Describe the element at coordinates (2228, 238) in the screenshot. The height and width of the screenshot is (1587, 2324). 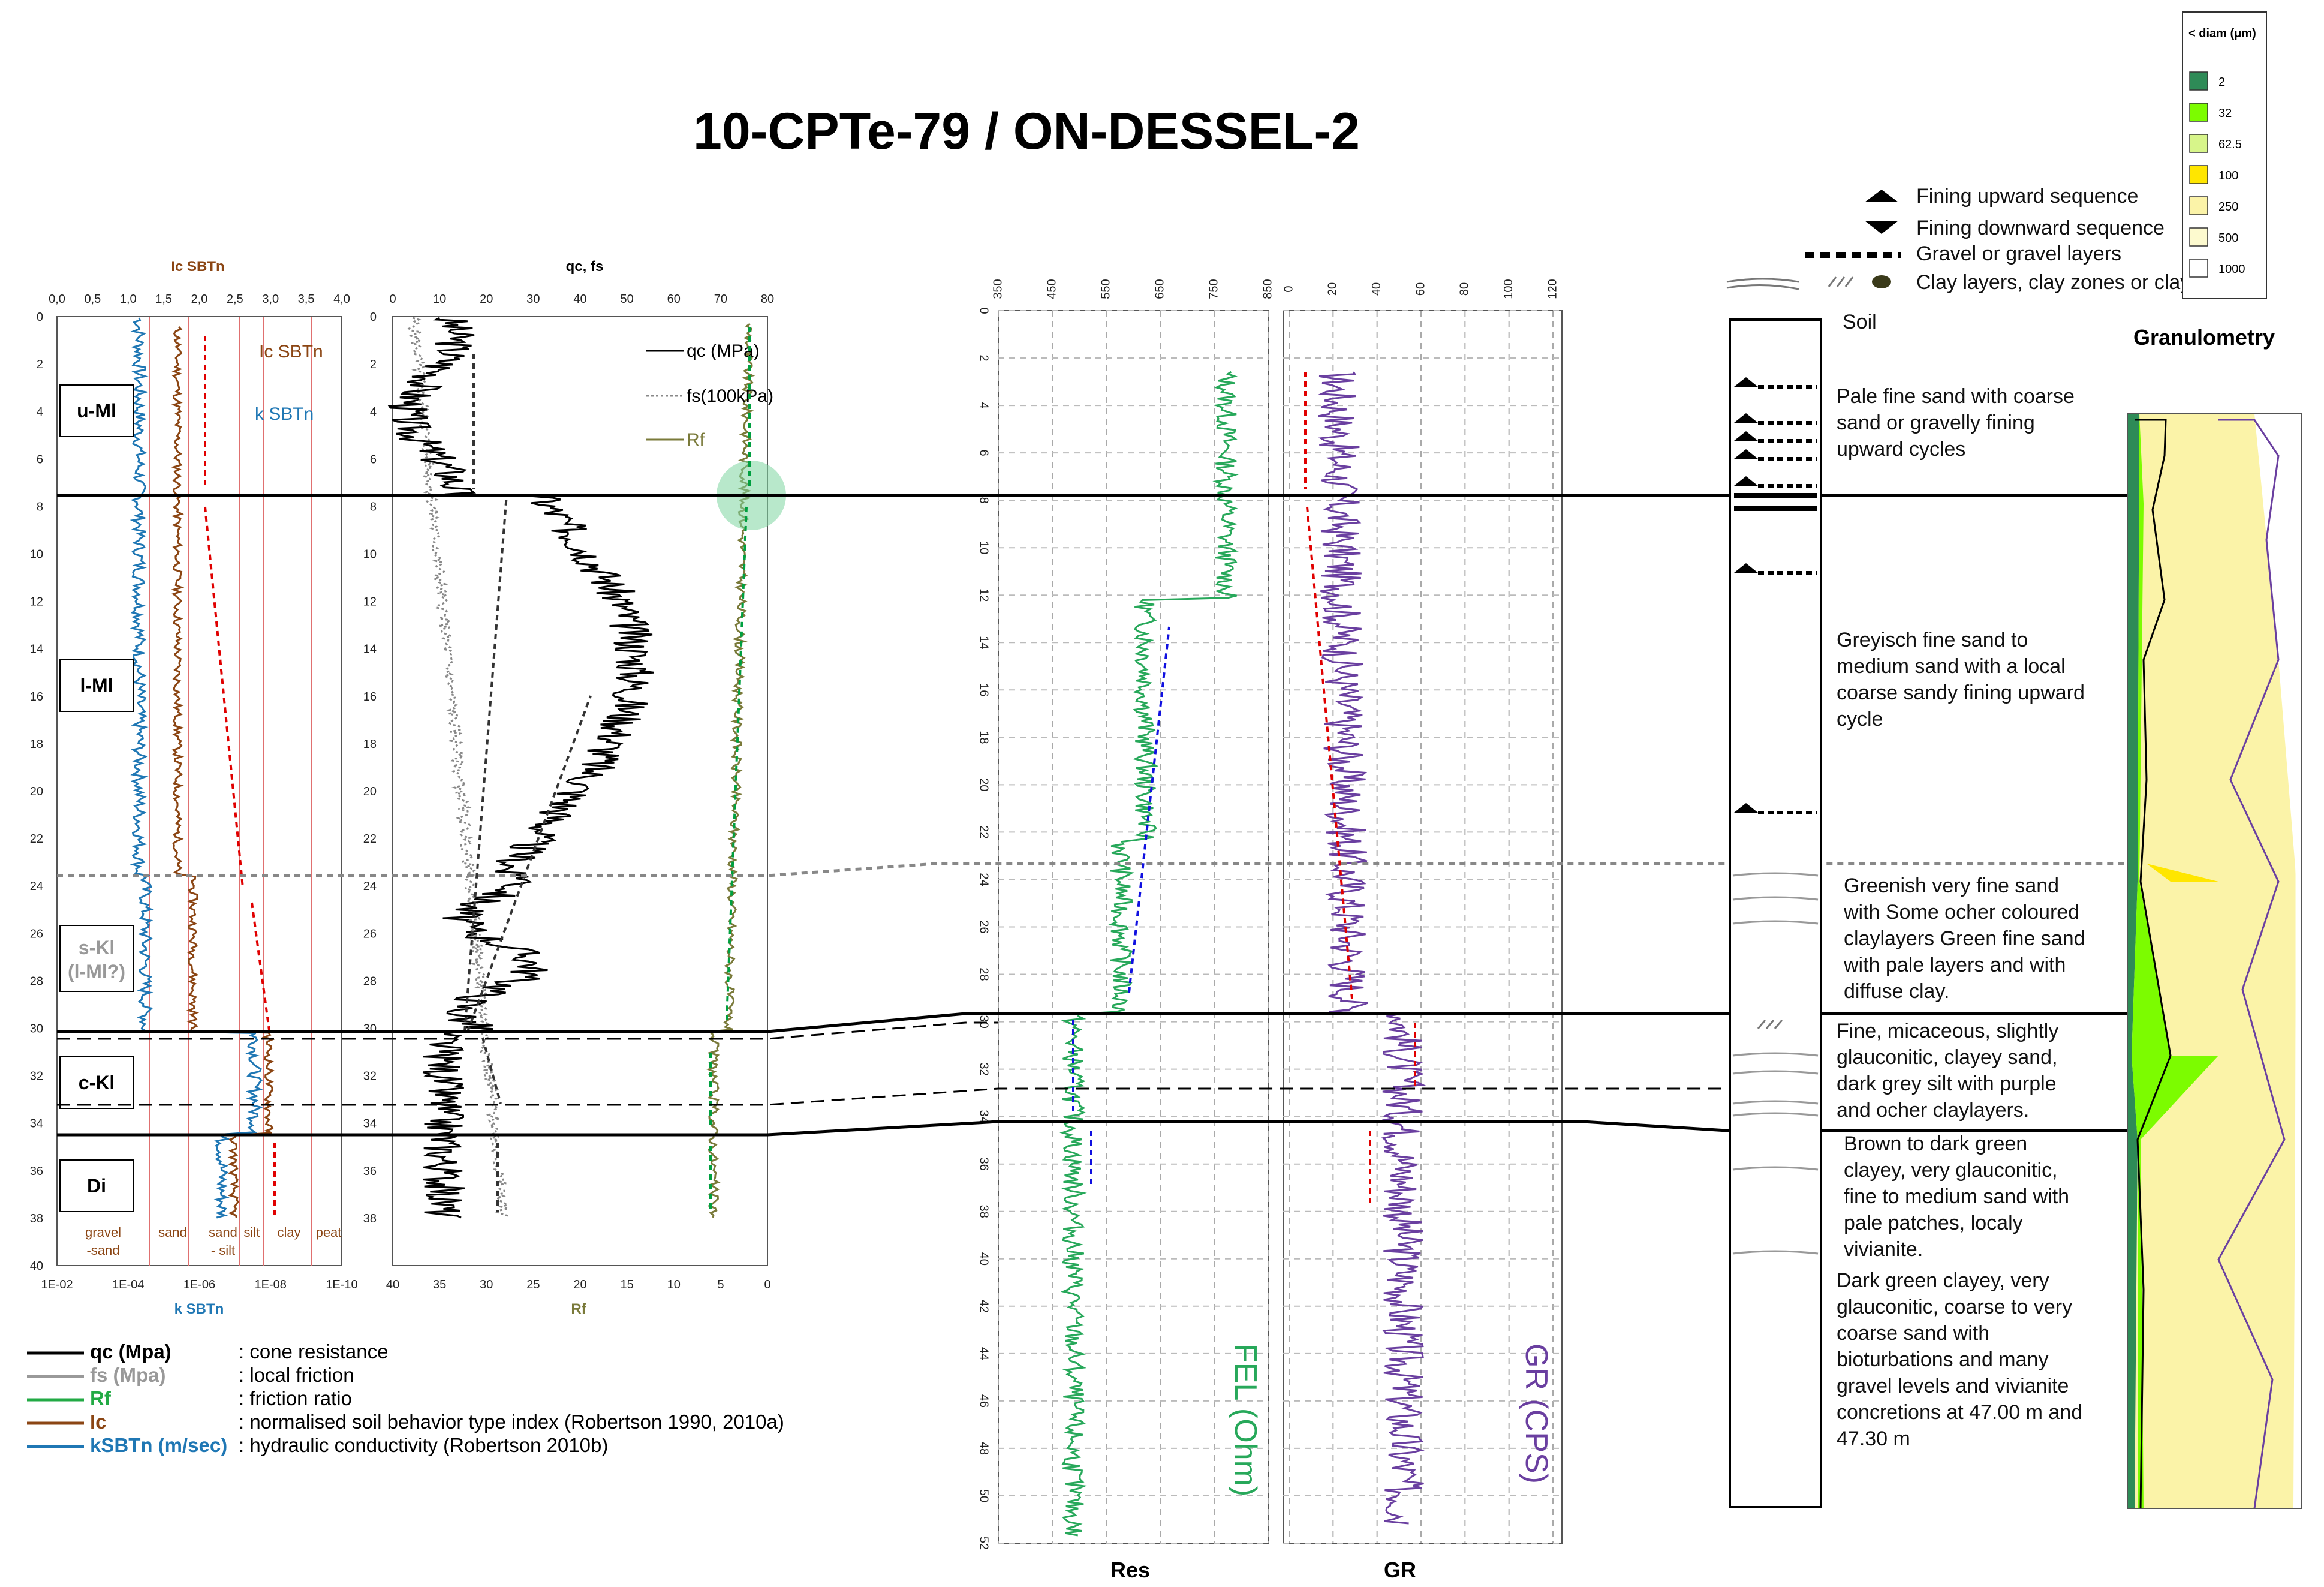
I see `gran-class-label: 500` at that location.